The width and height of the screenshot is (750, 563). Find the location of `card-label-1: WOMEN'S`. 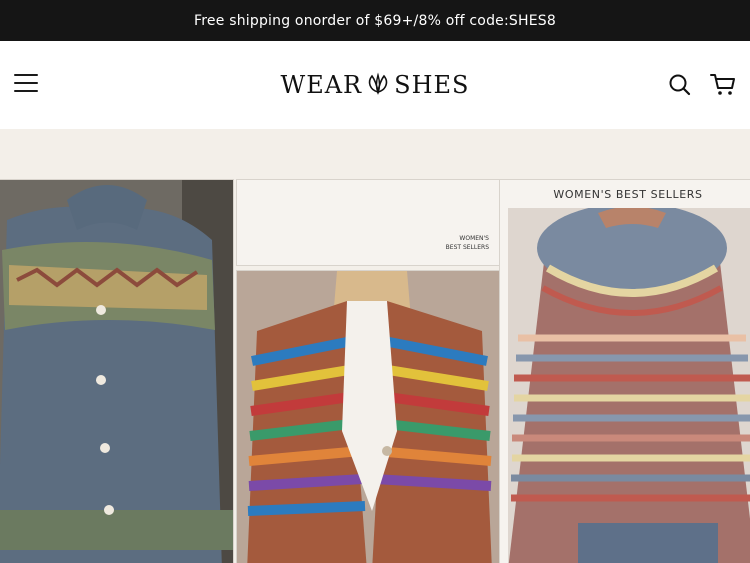

card-label-1: WOMEN'S is located at coordinates (474, 238).